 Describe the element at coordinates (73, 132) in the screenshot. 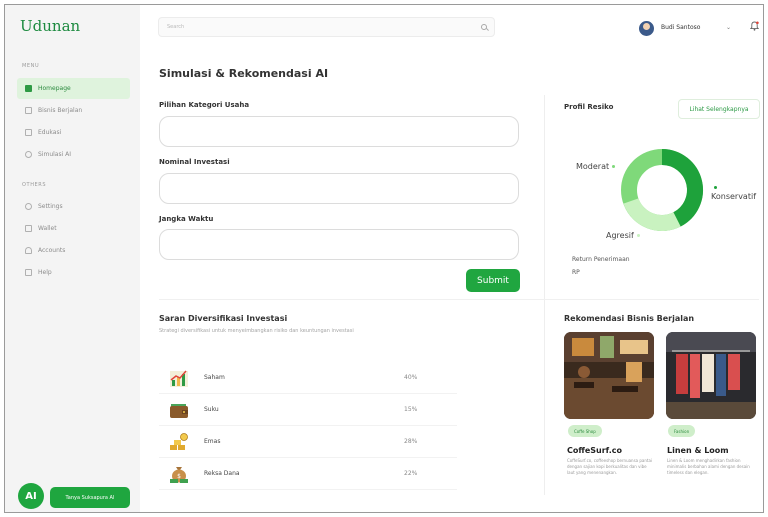

I see `sidebar-item-edukasi: Edukasi` at that location.